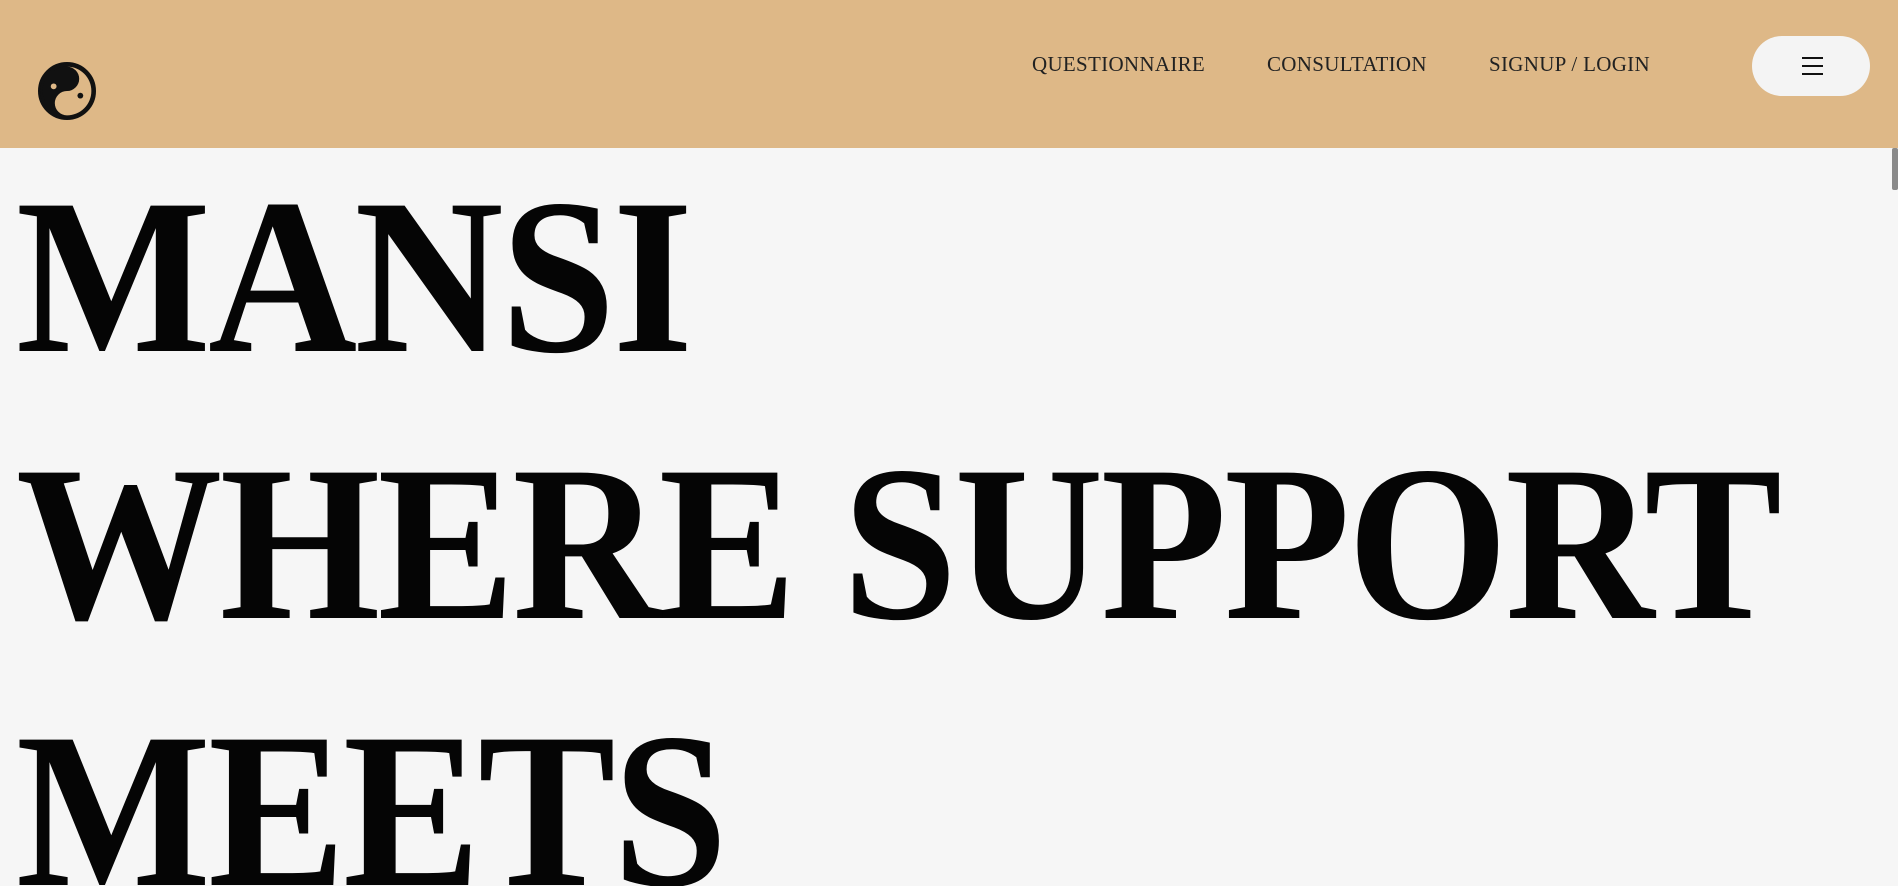 This screenshot has width=1898, height=886. Describe the element at coordinates (1347, 64) in the screenshot. I see `nav-consultation-link: CONSULTATION` at that location.